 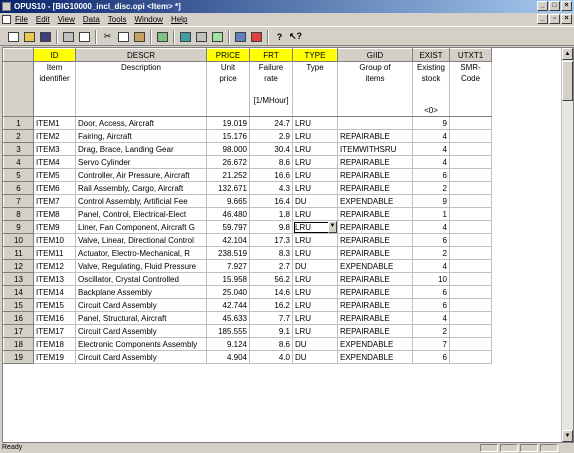 What do you see at coordinates (240, 36) in the screenshot?
I see `calculate-icon` at bounding box center [240, 36].